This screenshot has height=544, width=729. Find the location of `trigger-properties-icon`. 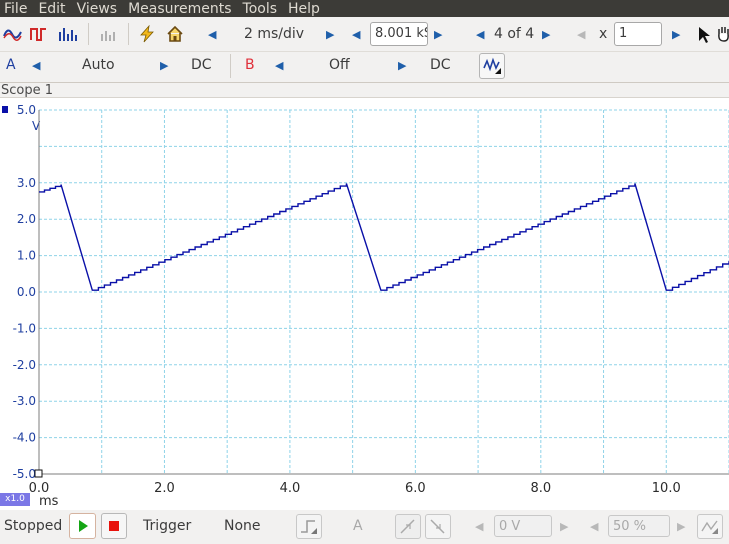

trigger-properties-icon is located at coordinates (709, 527).